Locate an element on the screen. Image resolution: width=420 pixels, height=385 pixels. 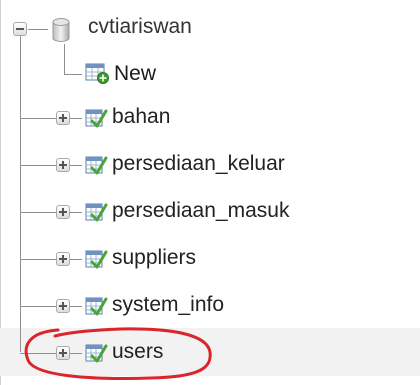
database-name: cvtiariswan is located at coordinates (140, 27).